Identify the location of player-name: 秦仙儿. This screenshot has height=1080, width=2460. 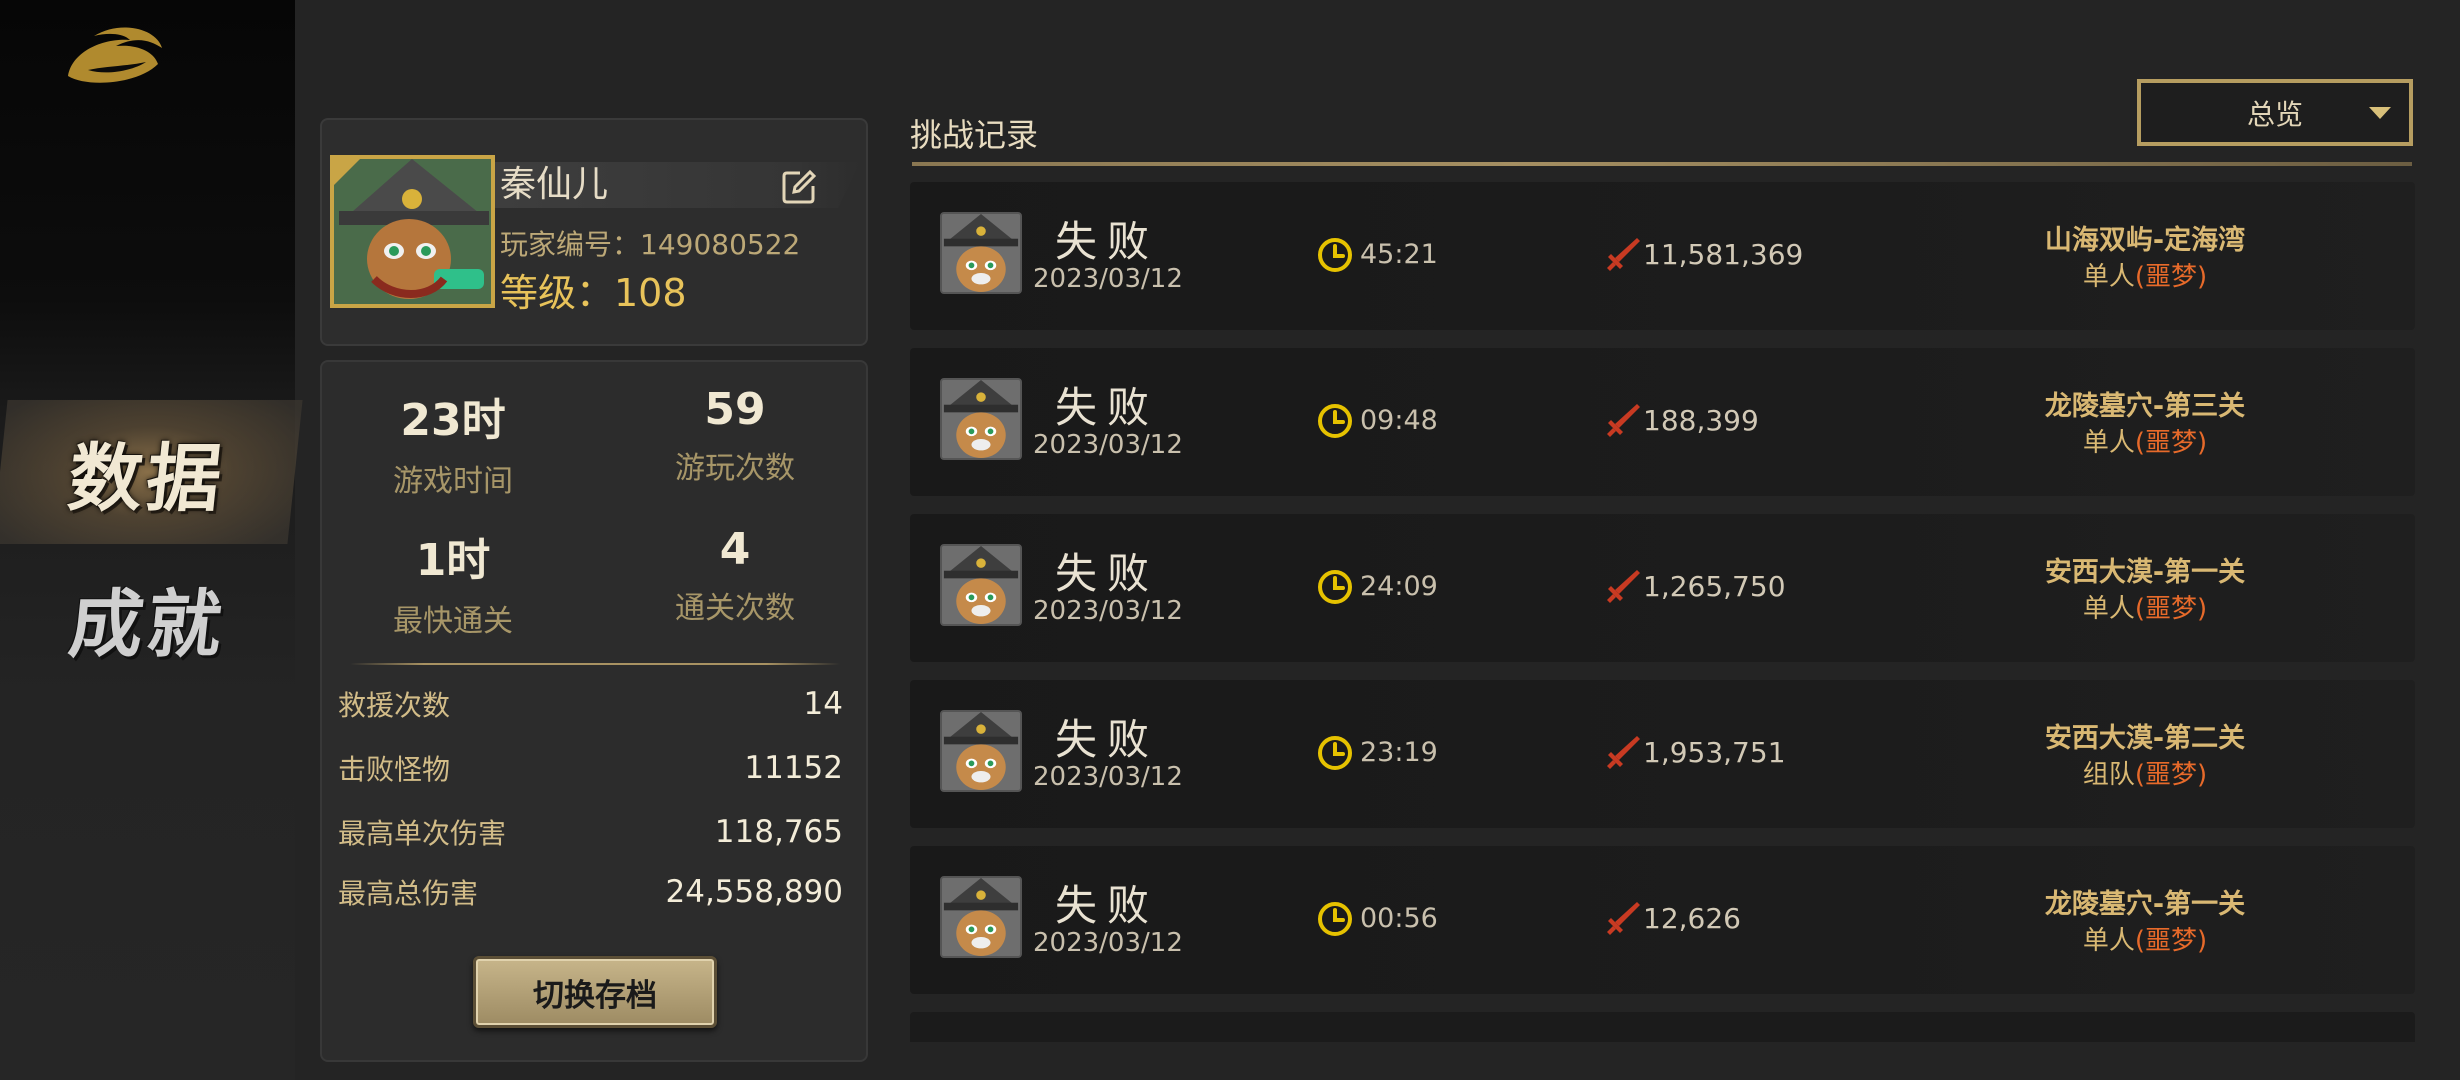
(554, 184).